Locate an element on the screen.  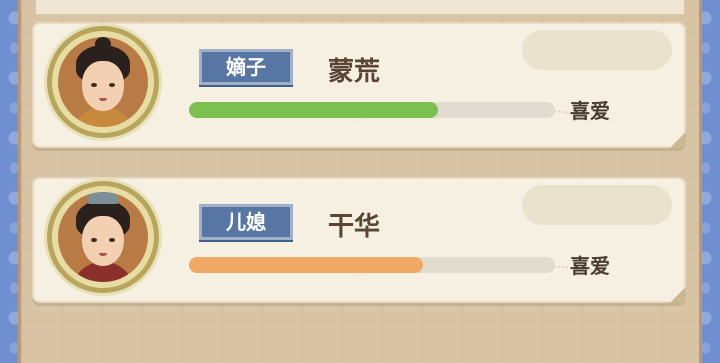
member-name: 蒙荒 is located at coordinates (354, 72).